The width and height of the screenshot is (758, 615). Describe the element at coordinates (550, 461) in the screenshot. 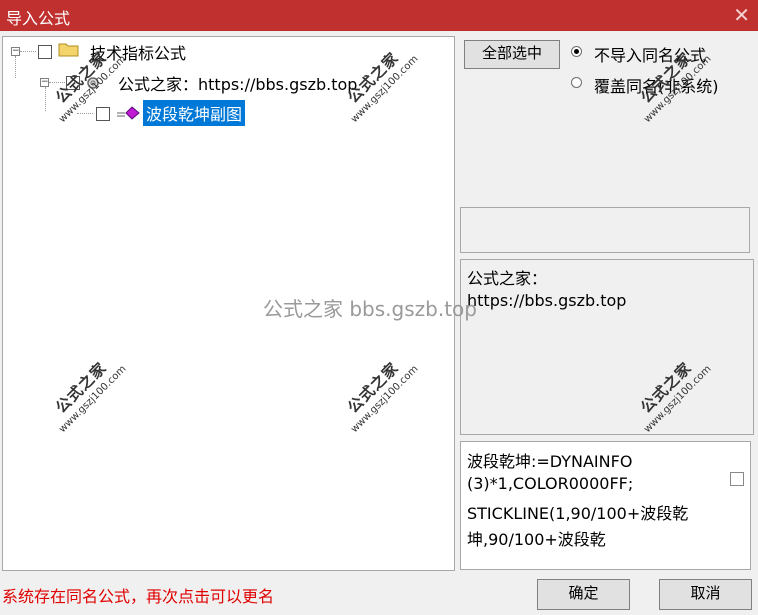

I see `code-line-1: 波段乾坤:=DYNAINFO` at that location.